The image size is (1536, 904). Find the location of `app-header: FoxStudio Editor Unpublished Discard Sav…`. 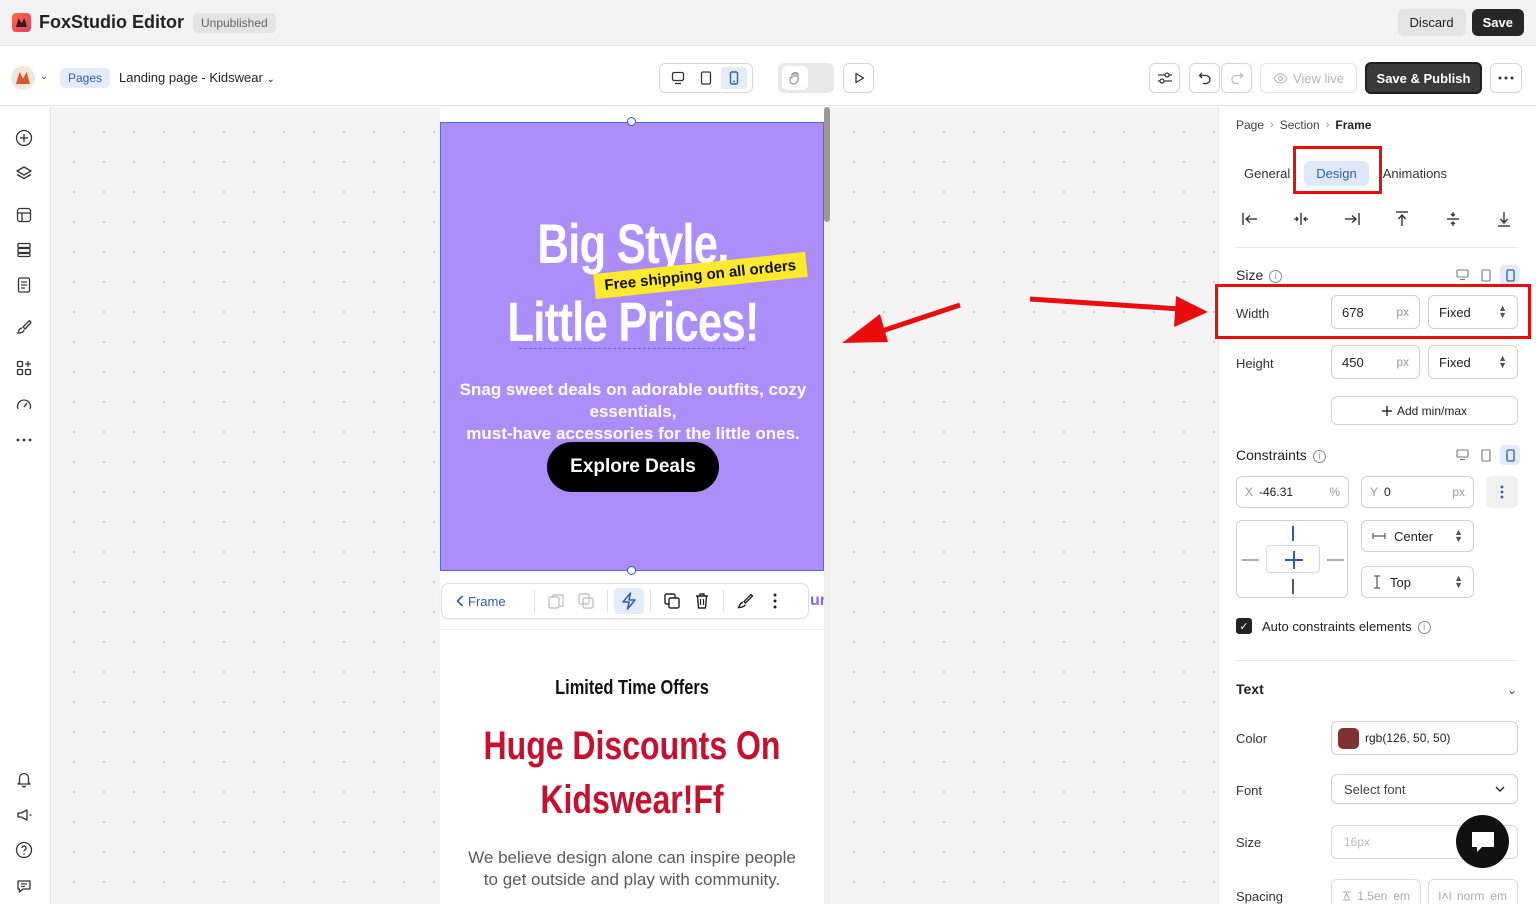

app-header: FoxStudio Editor Unpublished Discard Sav… is located at coordinates (768, 23).